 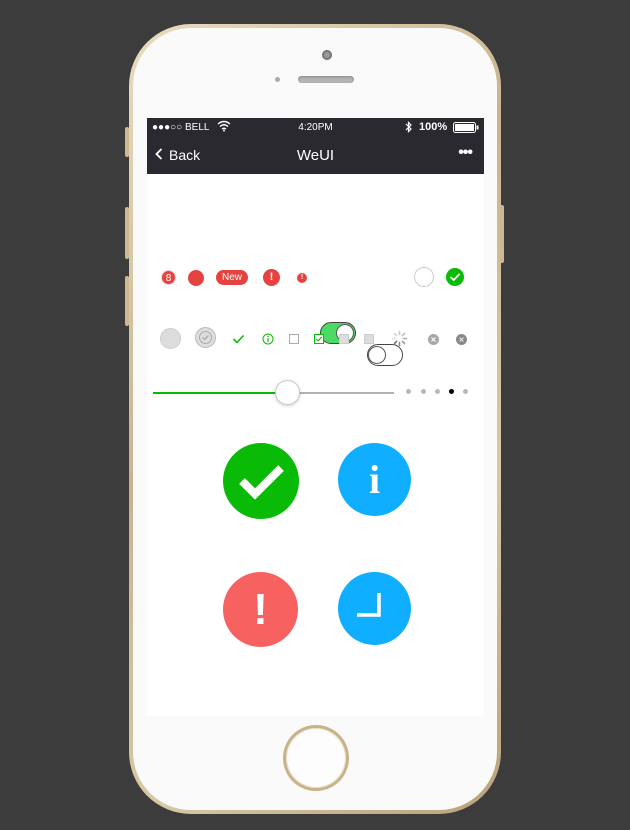 What do you see at coordinates (260, 609) in the screenshot?
I see `warning-icon: !` at bounding box center [260, 609].